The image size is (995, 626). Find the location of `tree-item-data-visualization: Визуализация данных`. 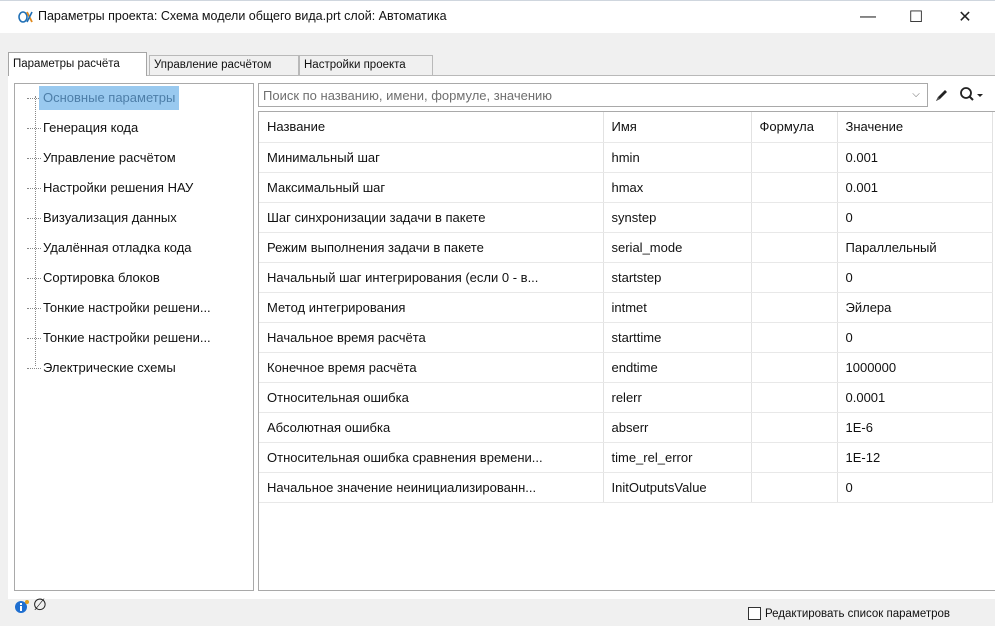

tree-item-data-visualization: Визуализация данных is located at coordinates (136, 218).